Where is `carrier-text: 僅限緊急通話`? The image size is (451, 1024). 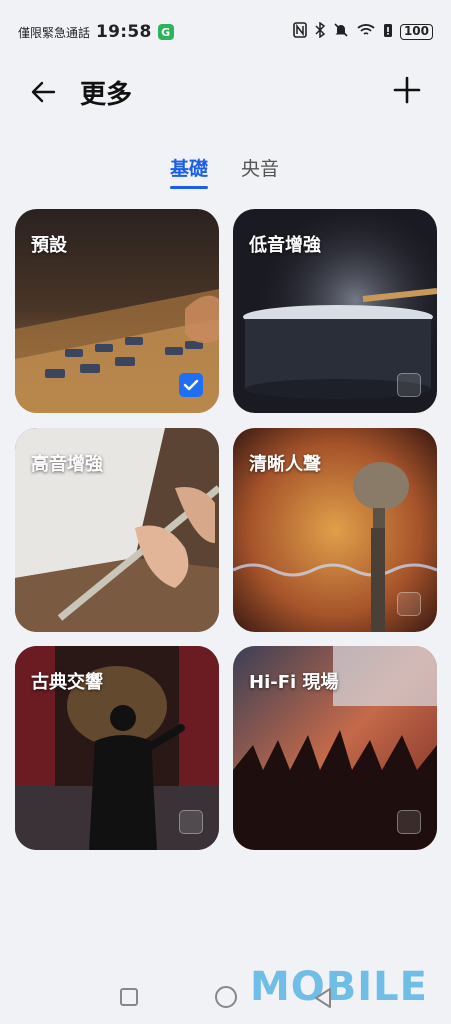
carrier-text: 僅限緊急通話 is located at coordinates (54, 32).